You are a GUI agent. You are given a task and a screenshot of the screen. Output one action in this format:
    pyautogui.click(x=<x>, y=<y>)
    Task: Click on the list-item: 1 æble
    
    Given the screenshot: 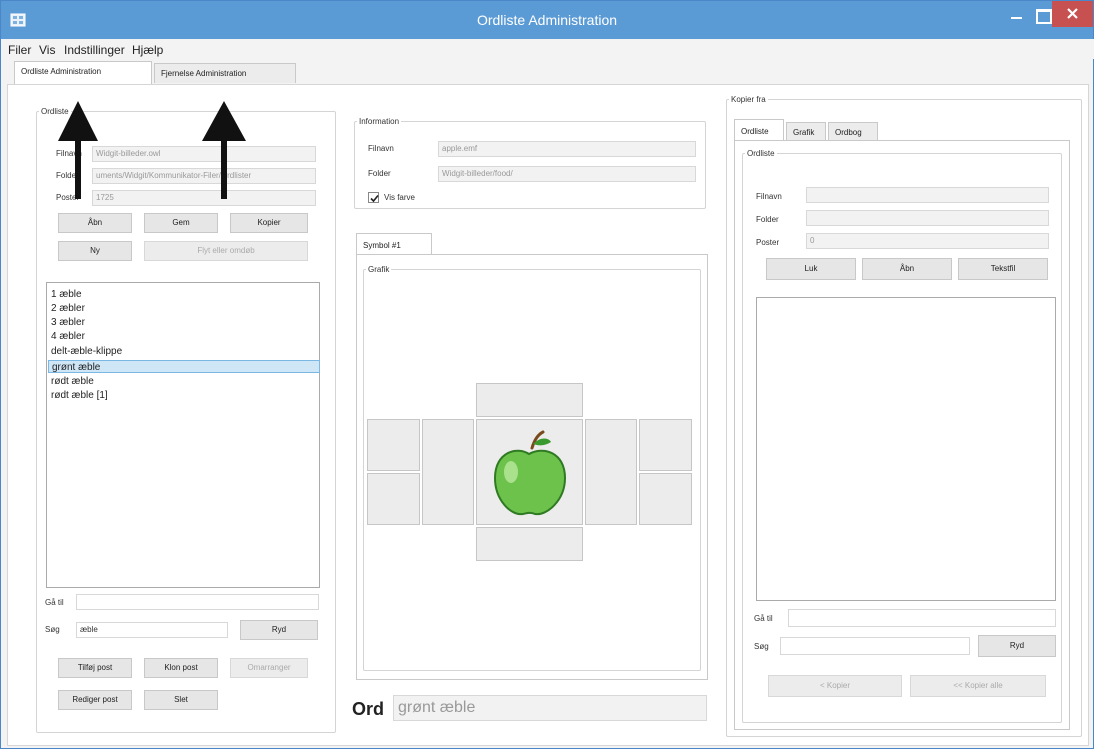 What is the action you would take?
    pyautogui.click(x=184, y=294)
    